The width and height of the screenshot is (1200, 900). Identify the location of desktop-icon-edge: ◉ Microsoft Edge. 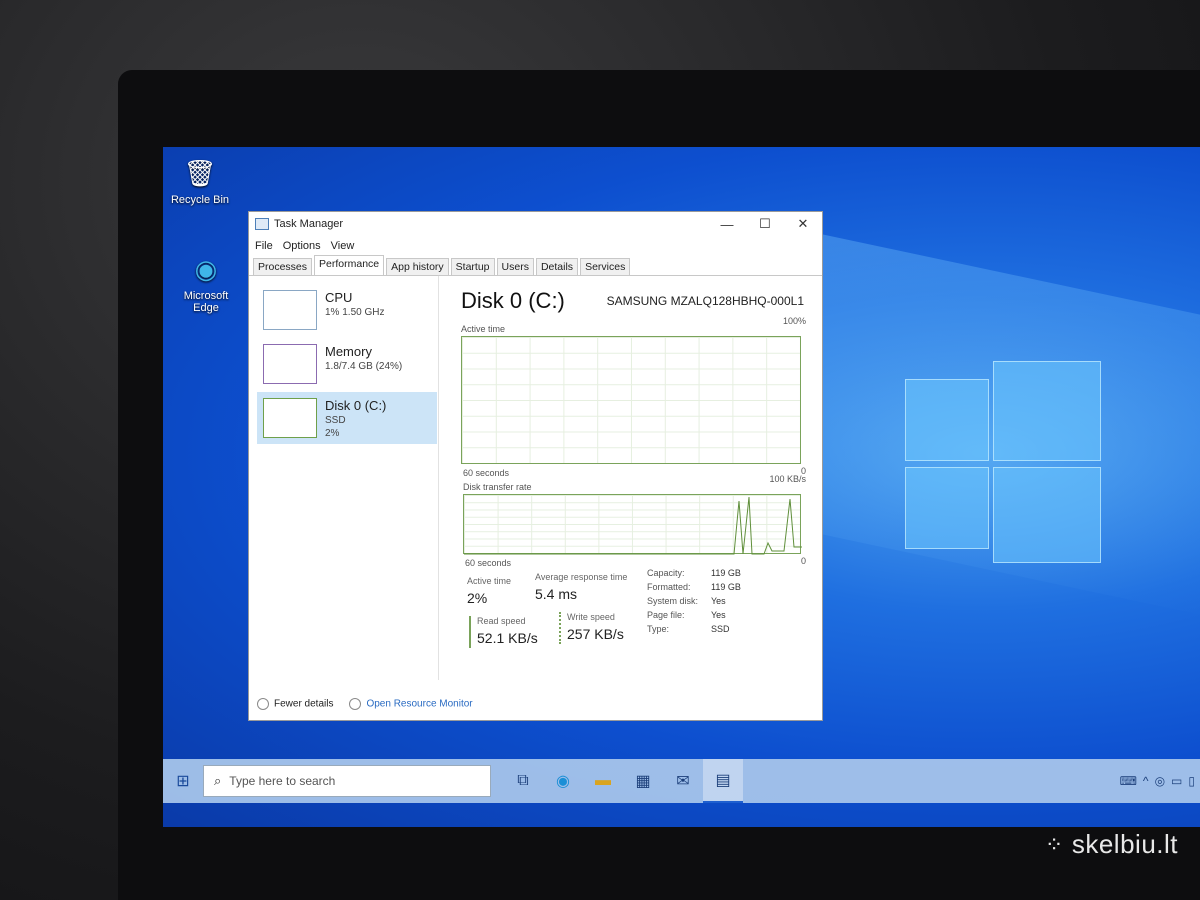
(206, 283).